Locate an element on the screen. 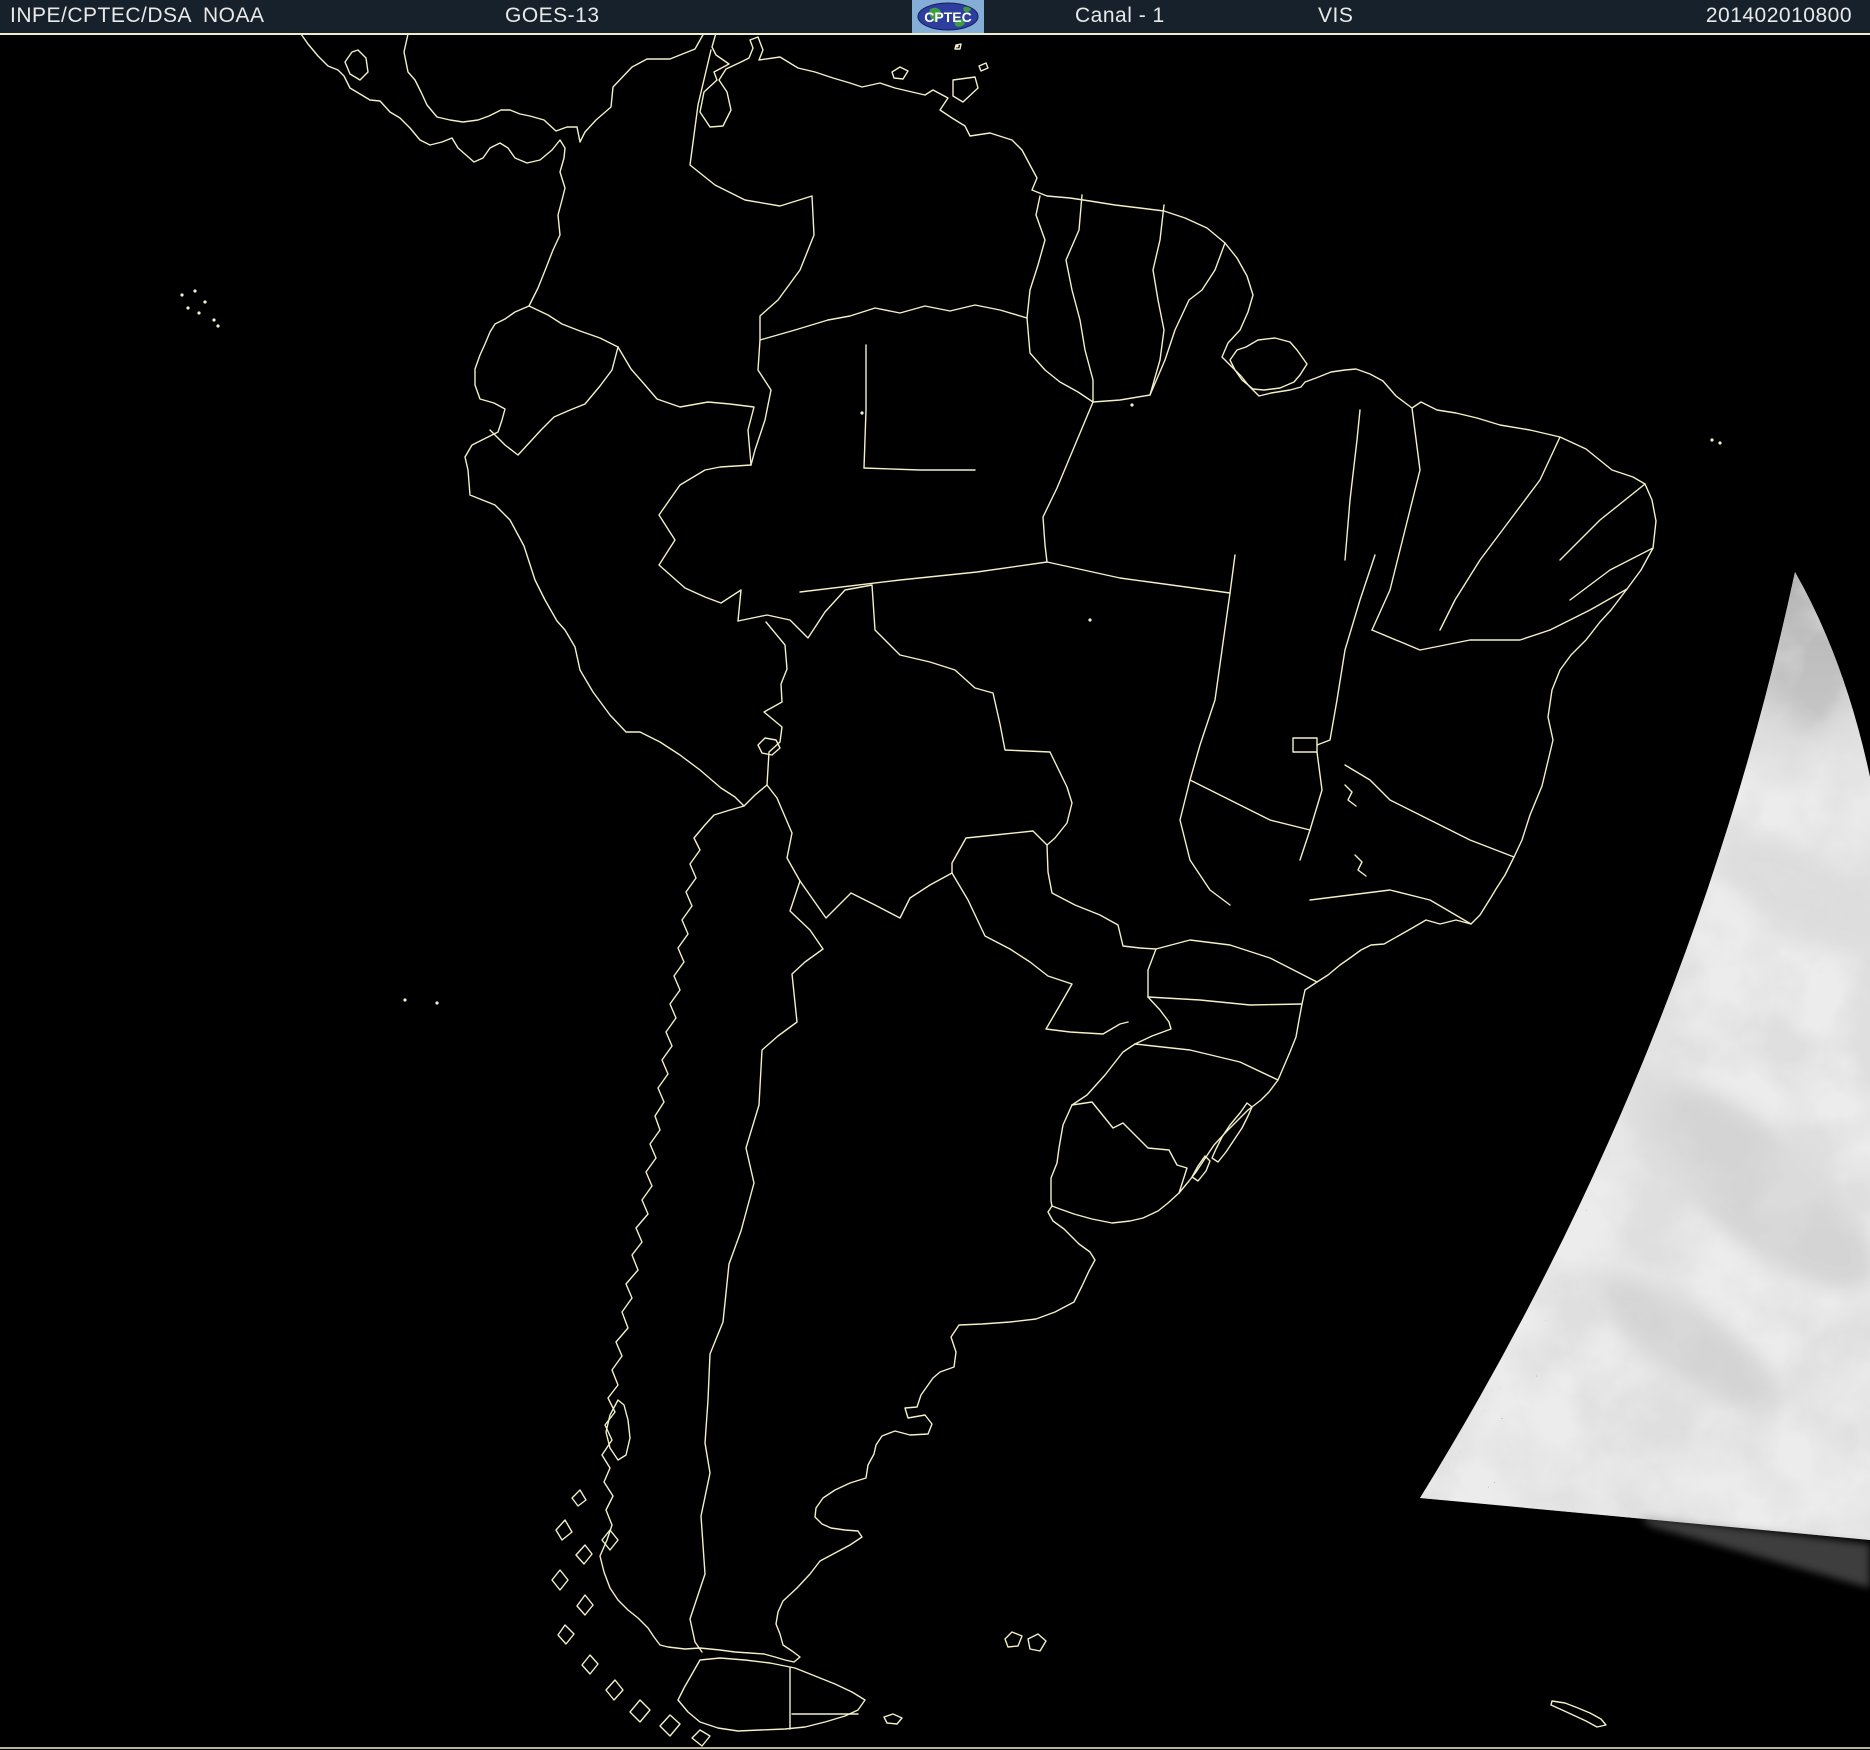 This screenshot has width=1870, height=1750. timestamp-label: 201402010800 is located at coordinates (1778, 15).